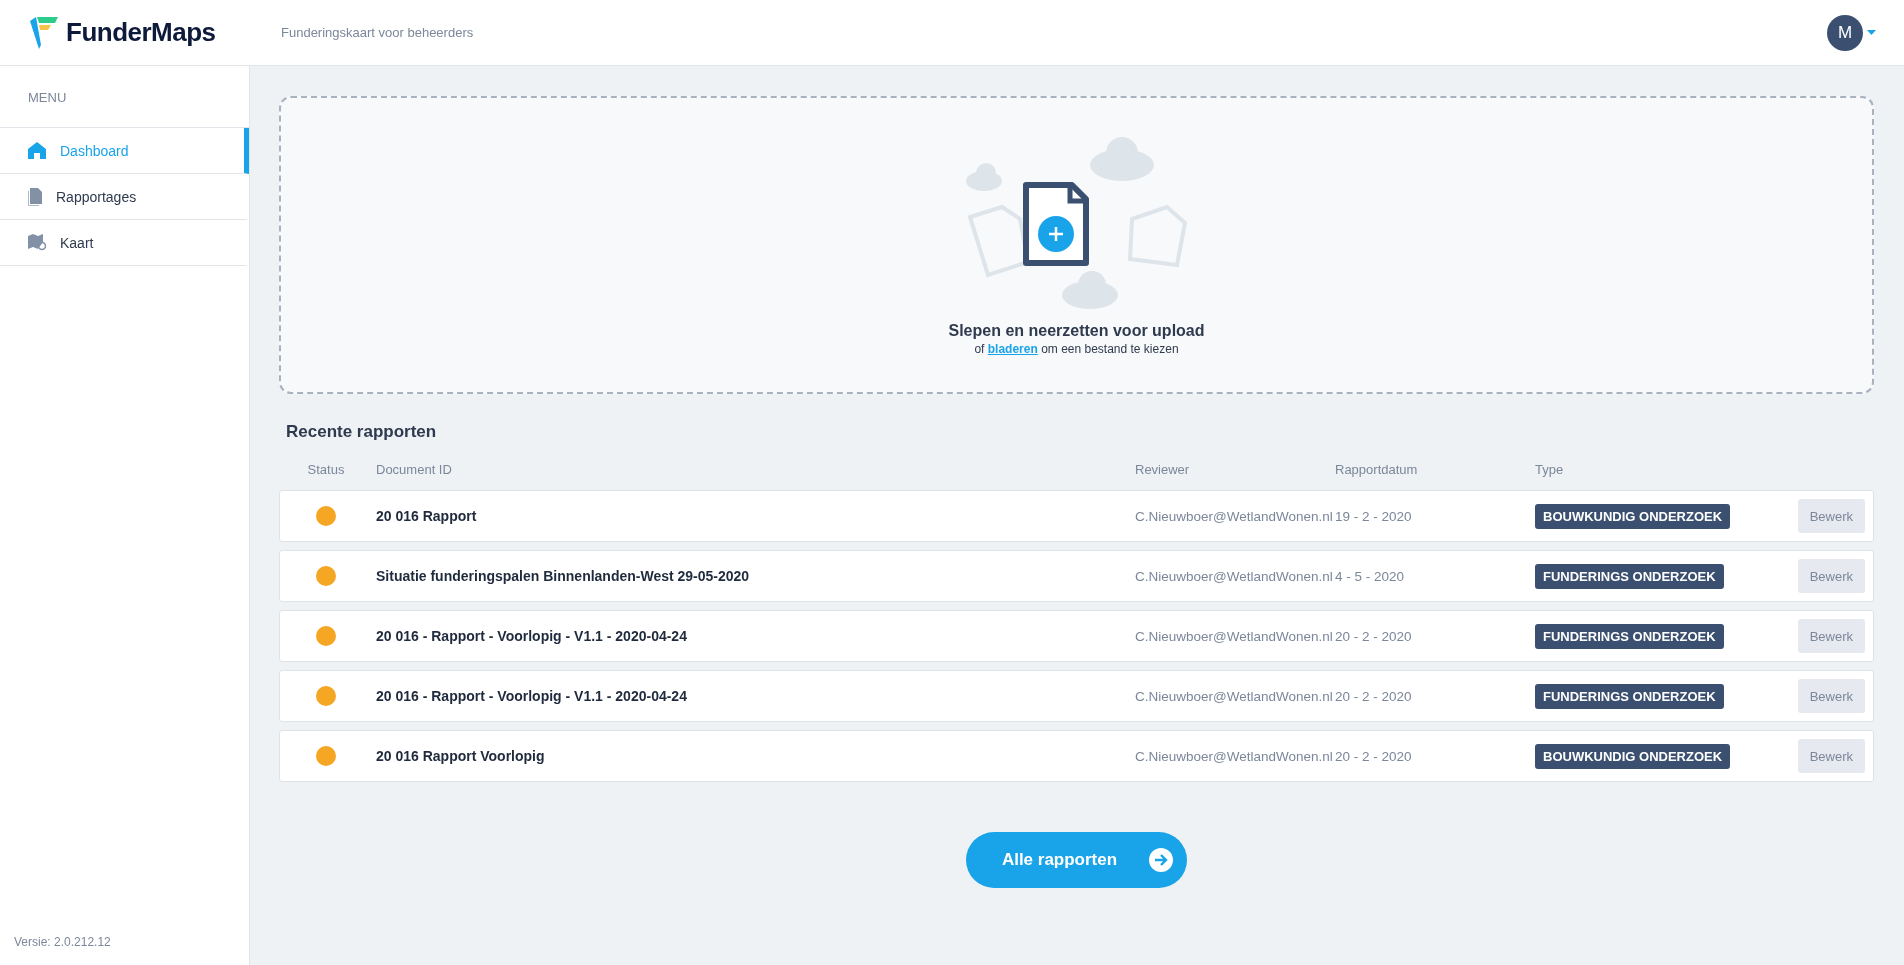  What do you see at coordinates (426, 516) in the screenshot?
I see `document-id: 20 016 Rapport` at bounding box center [426, 516].